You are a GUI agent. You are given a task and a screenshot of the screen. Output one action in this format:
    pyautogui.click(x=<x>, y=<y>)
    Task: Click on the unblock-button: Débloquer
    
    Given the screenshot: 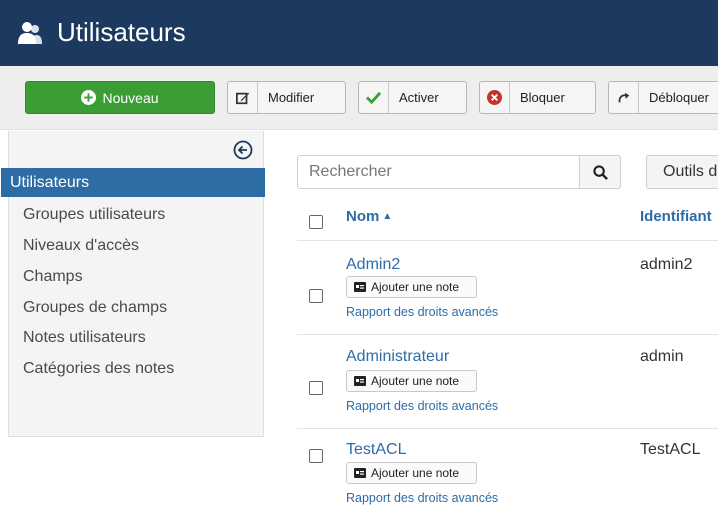 What is the action you would take?
    pyautogui.click(x=663, y=97)
    